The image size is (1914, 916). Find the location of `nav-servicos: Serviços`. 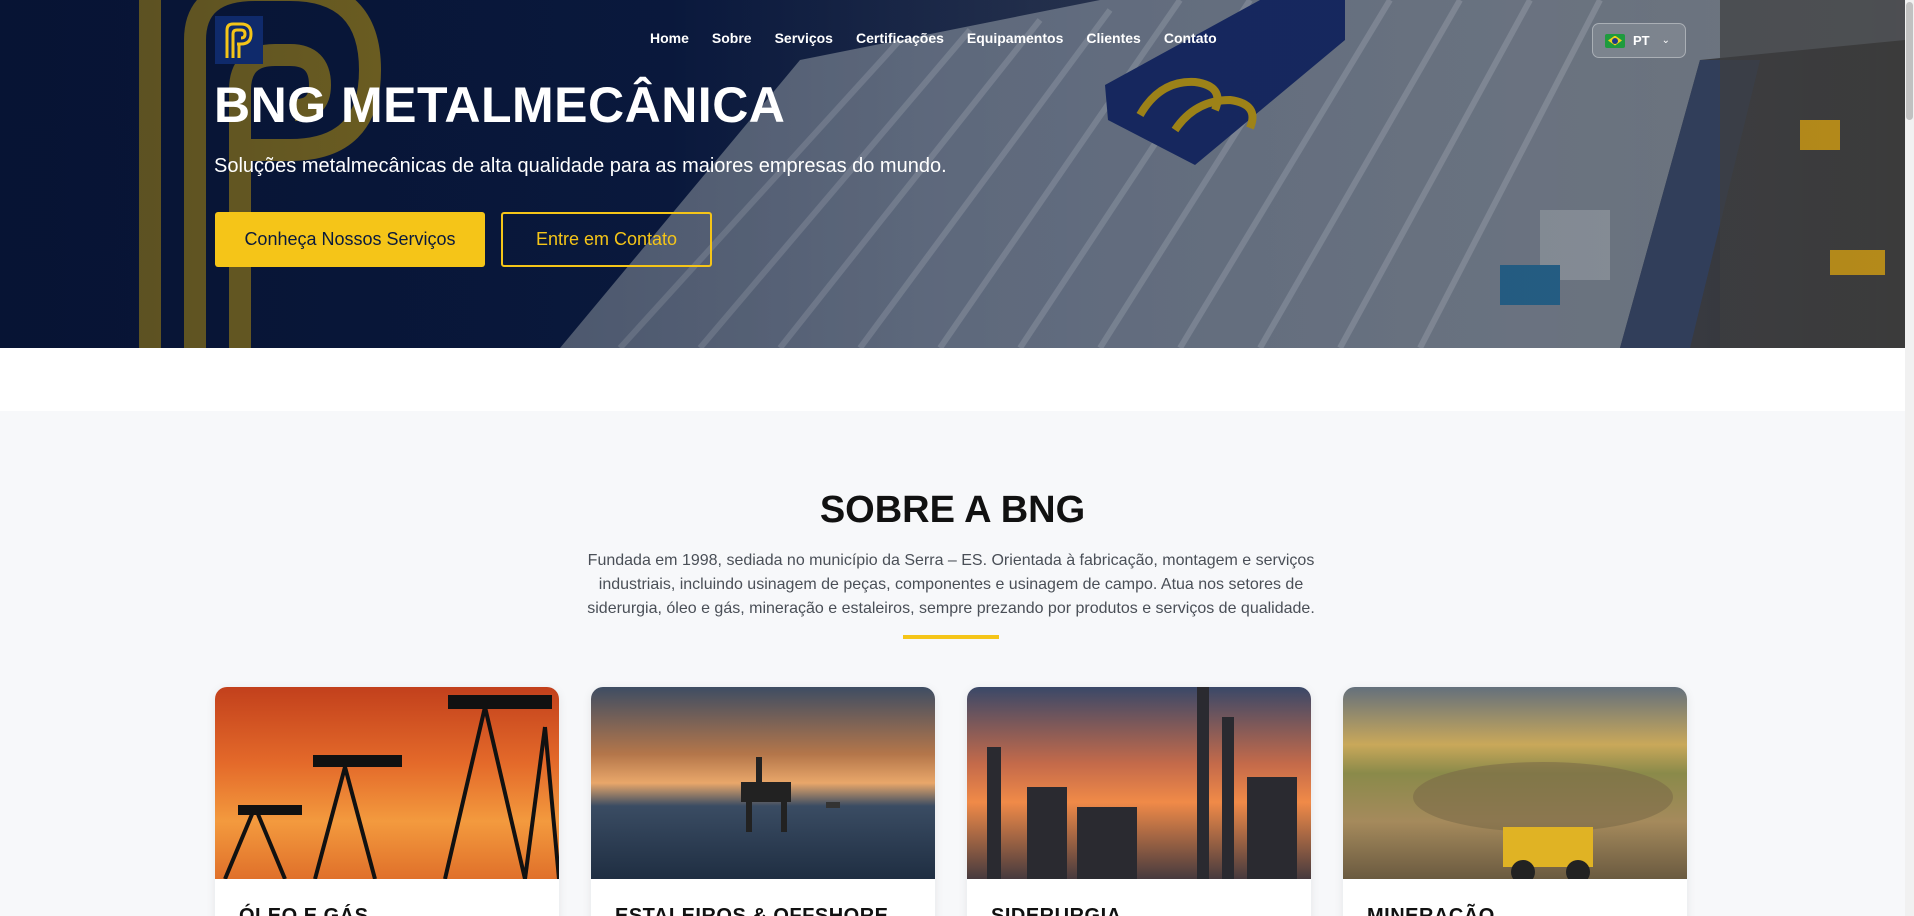

nav-servicos: Serviços is located at coordinates (804, 38).